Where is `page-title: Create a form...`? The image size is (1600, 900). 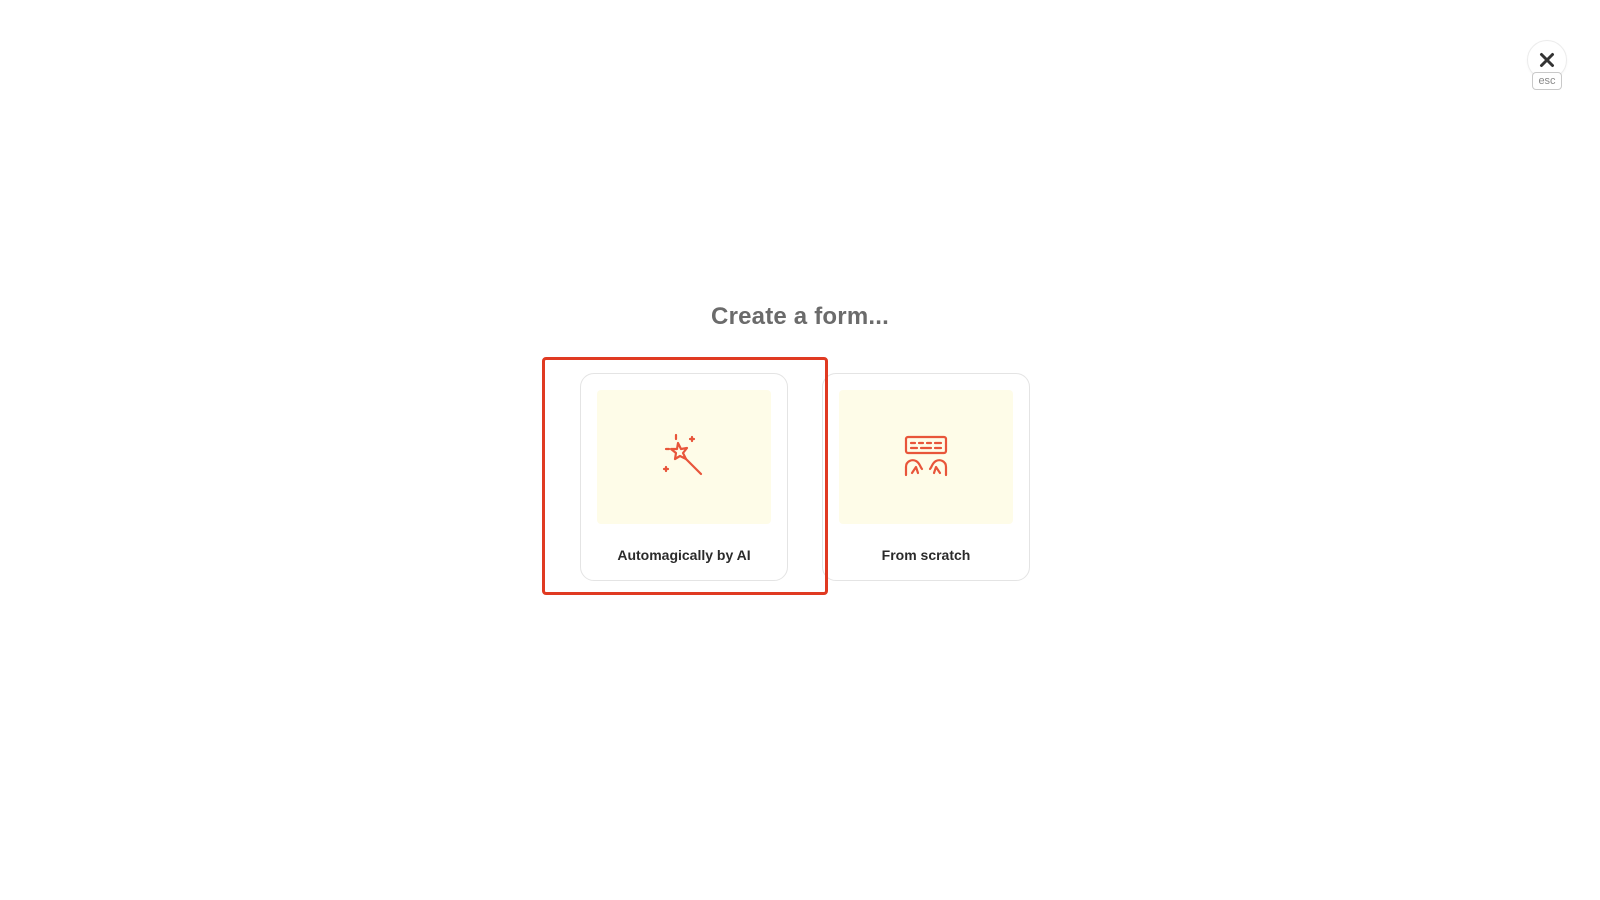
page-title: Create a form... is located at coordinates (800, 316).